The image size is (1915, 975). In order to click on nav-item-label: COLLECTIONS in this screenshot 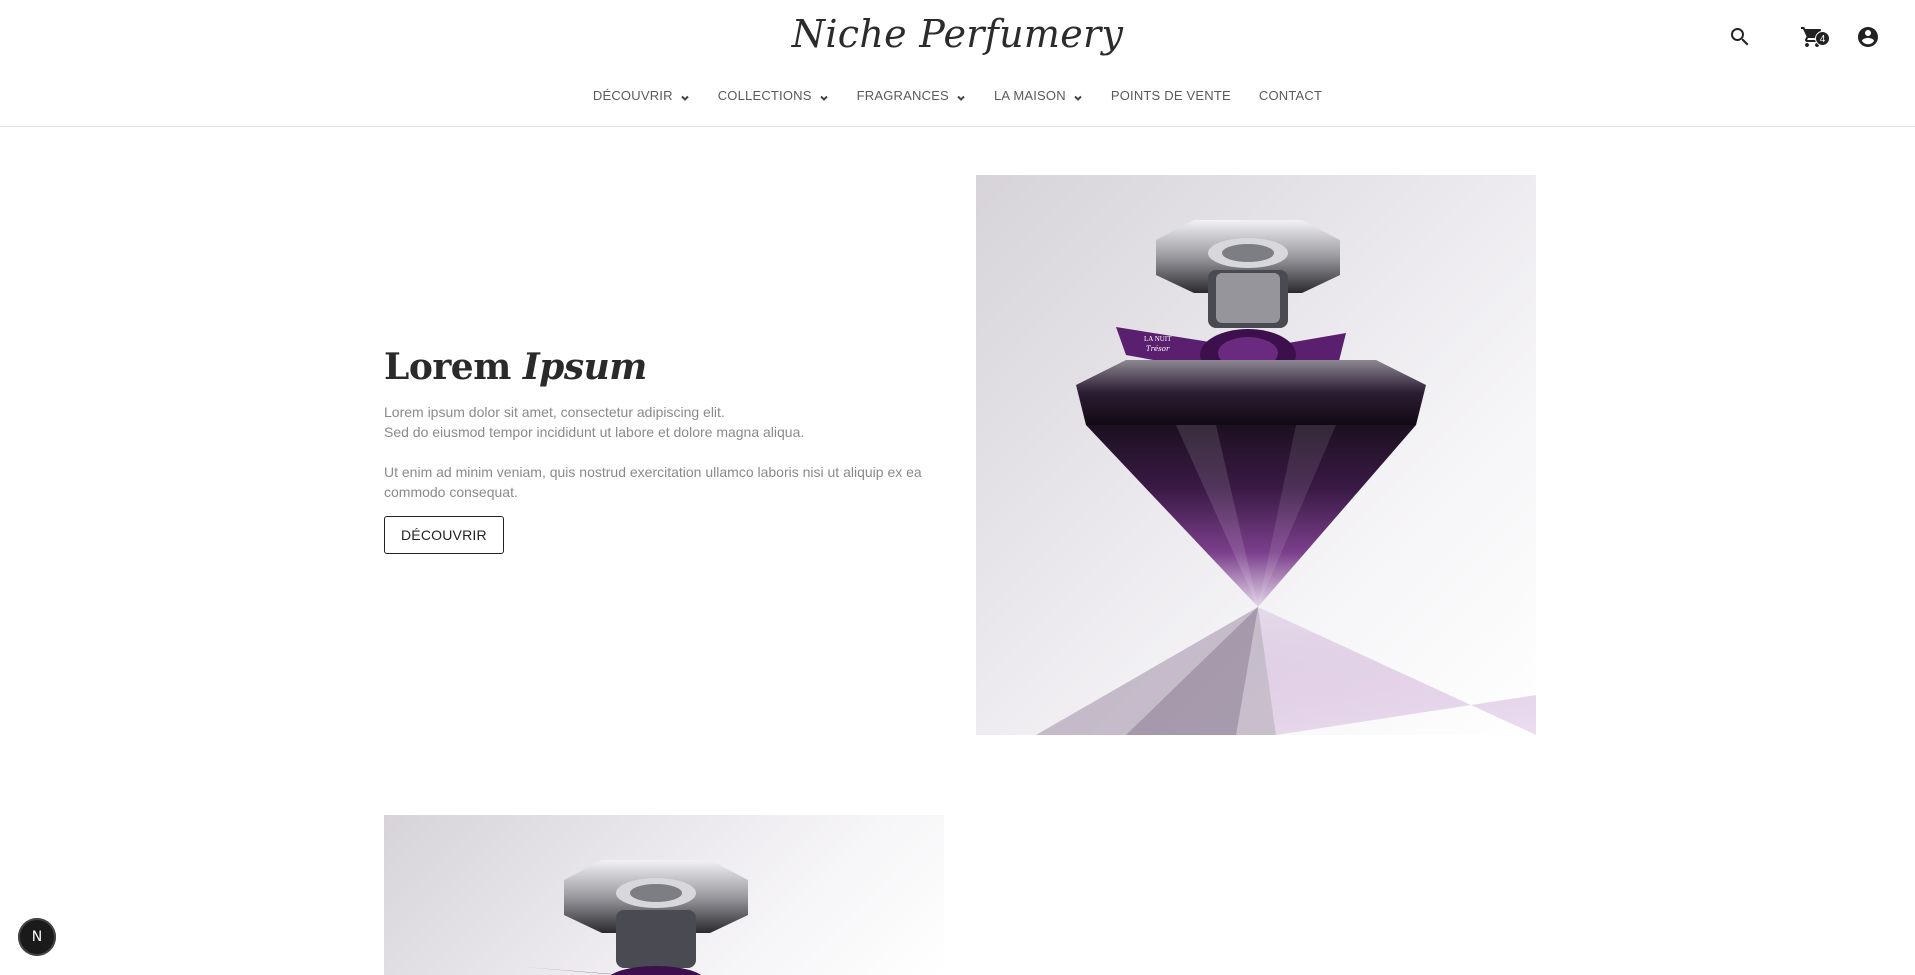, I will do `click(764, 95)`.